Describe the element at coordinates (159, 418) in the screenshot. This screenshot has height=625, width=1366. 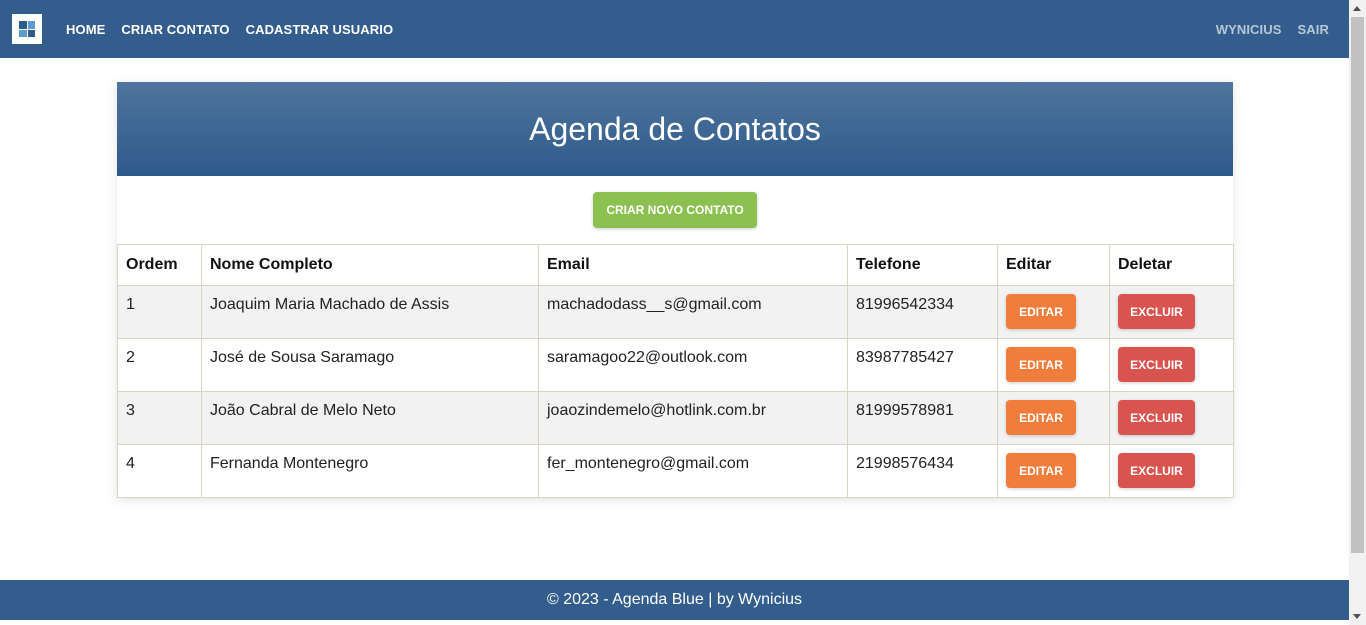
I see `cell-ordem: 3` at that location.